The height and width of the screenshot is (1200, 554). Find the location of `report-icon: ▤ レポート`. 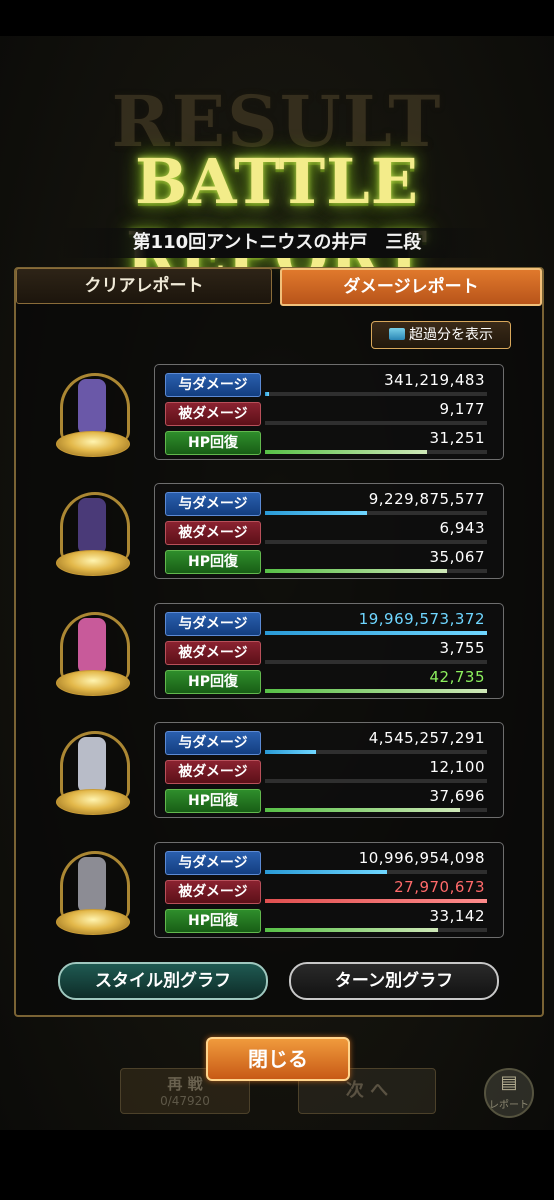

report-icon: ▤ レポート is located at coordinates (509, 1093).